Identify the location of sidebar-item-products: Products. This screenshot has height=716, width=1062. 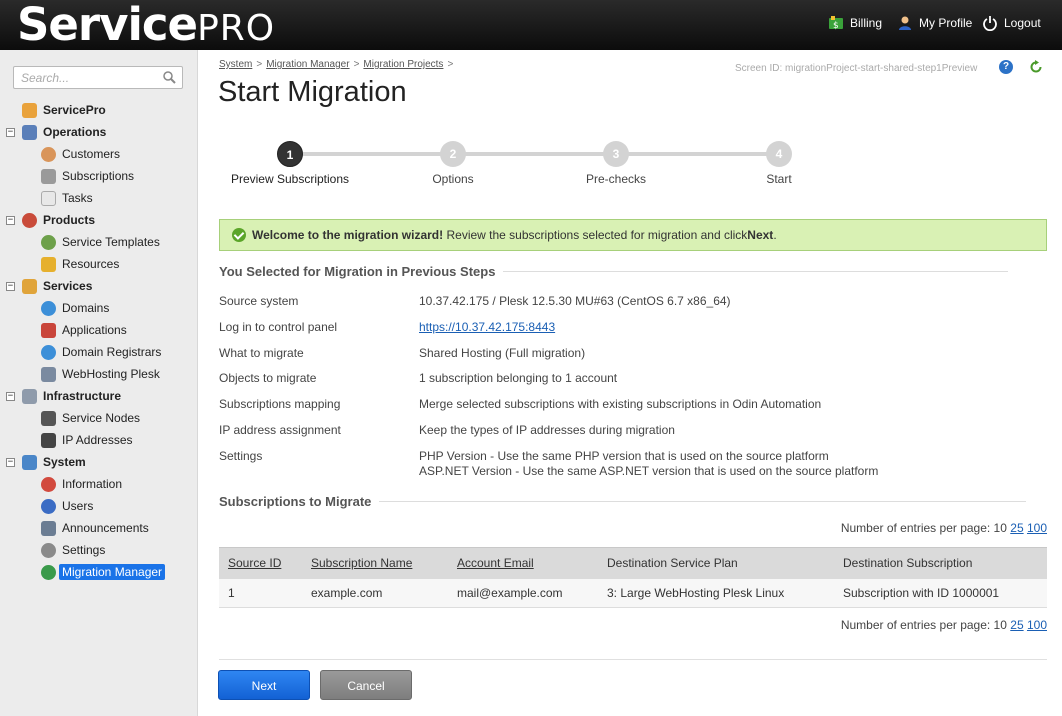
(58, 220).